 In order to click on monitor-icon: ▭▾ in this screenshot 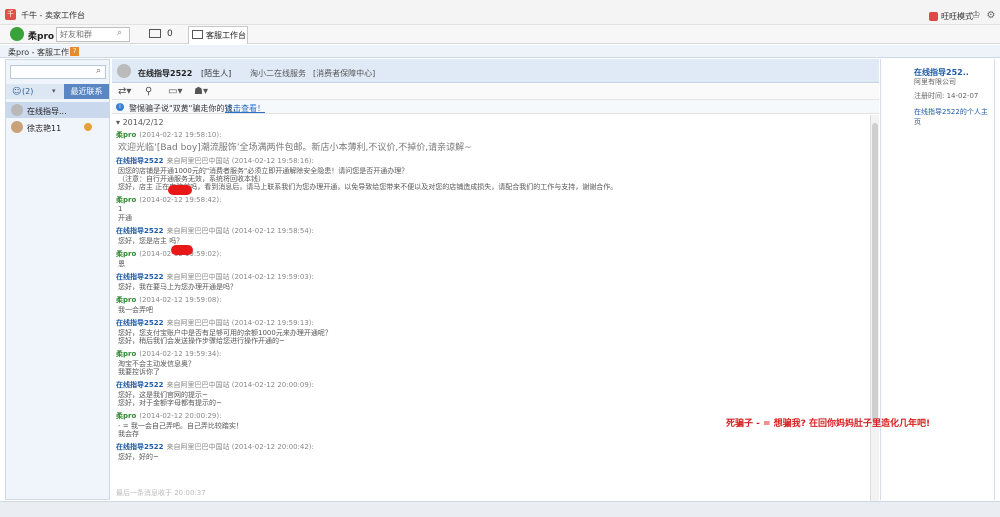, I will do `click(175, 91)`.